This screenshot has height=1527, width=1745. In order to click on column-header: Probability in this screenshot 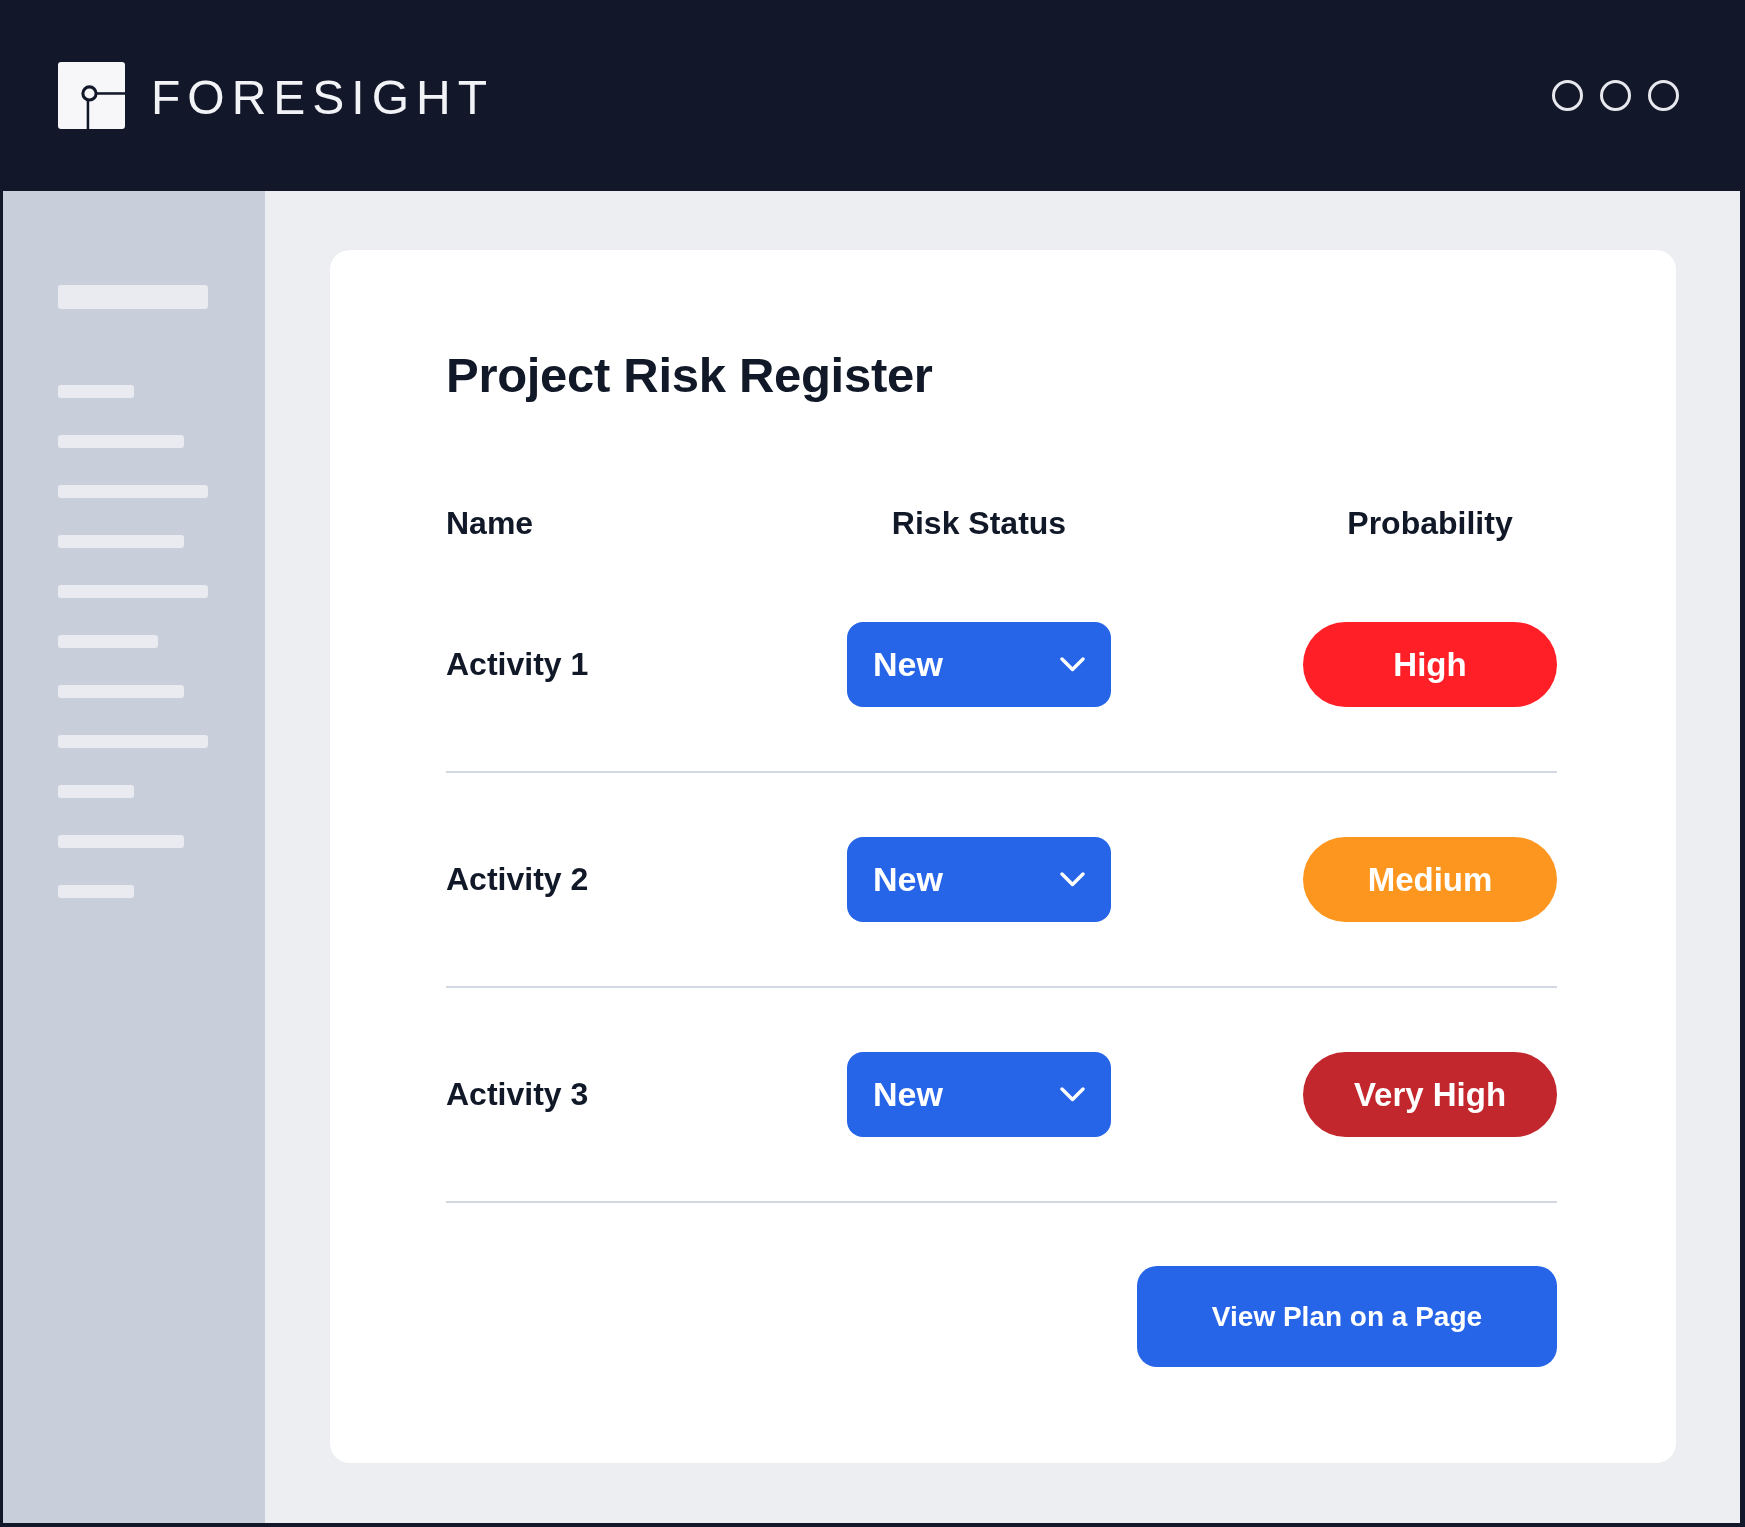, I will do `click(1430, 523)`.